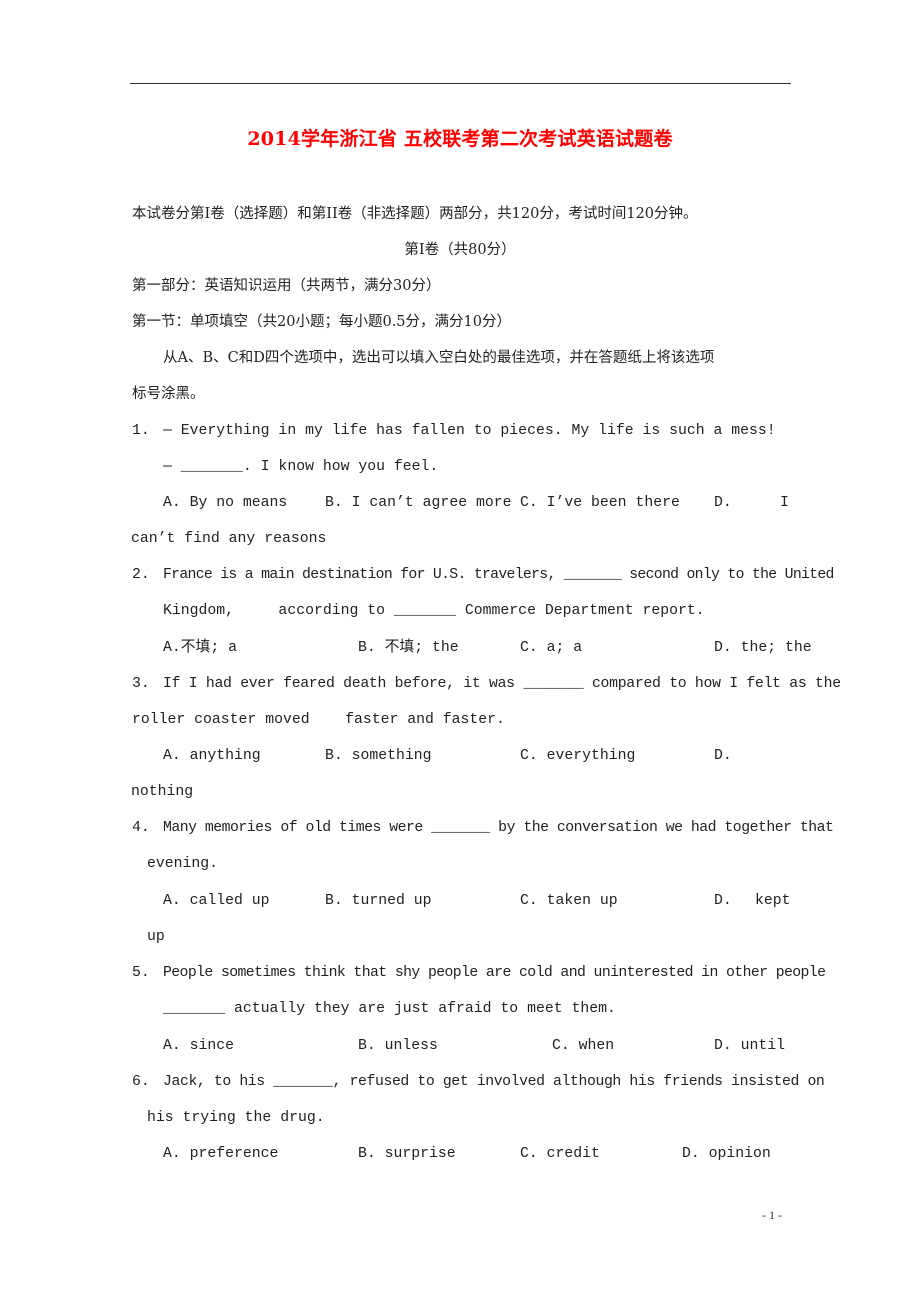 Image resolution: width=920 pixels, height=1302 pixels. What do you see at coordinates (726, 1154) in the screenshot?
I see `option-d: D. opinion` at bounding box center [726, 1154].